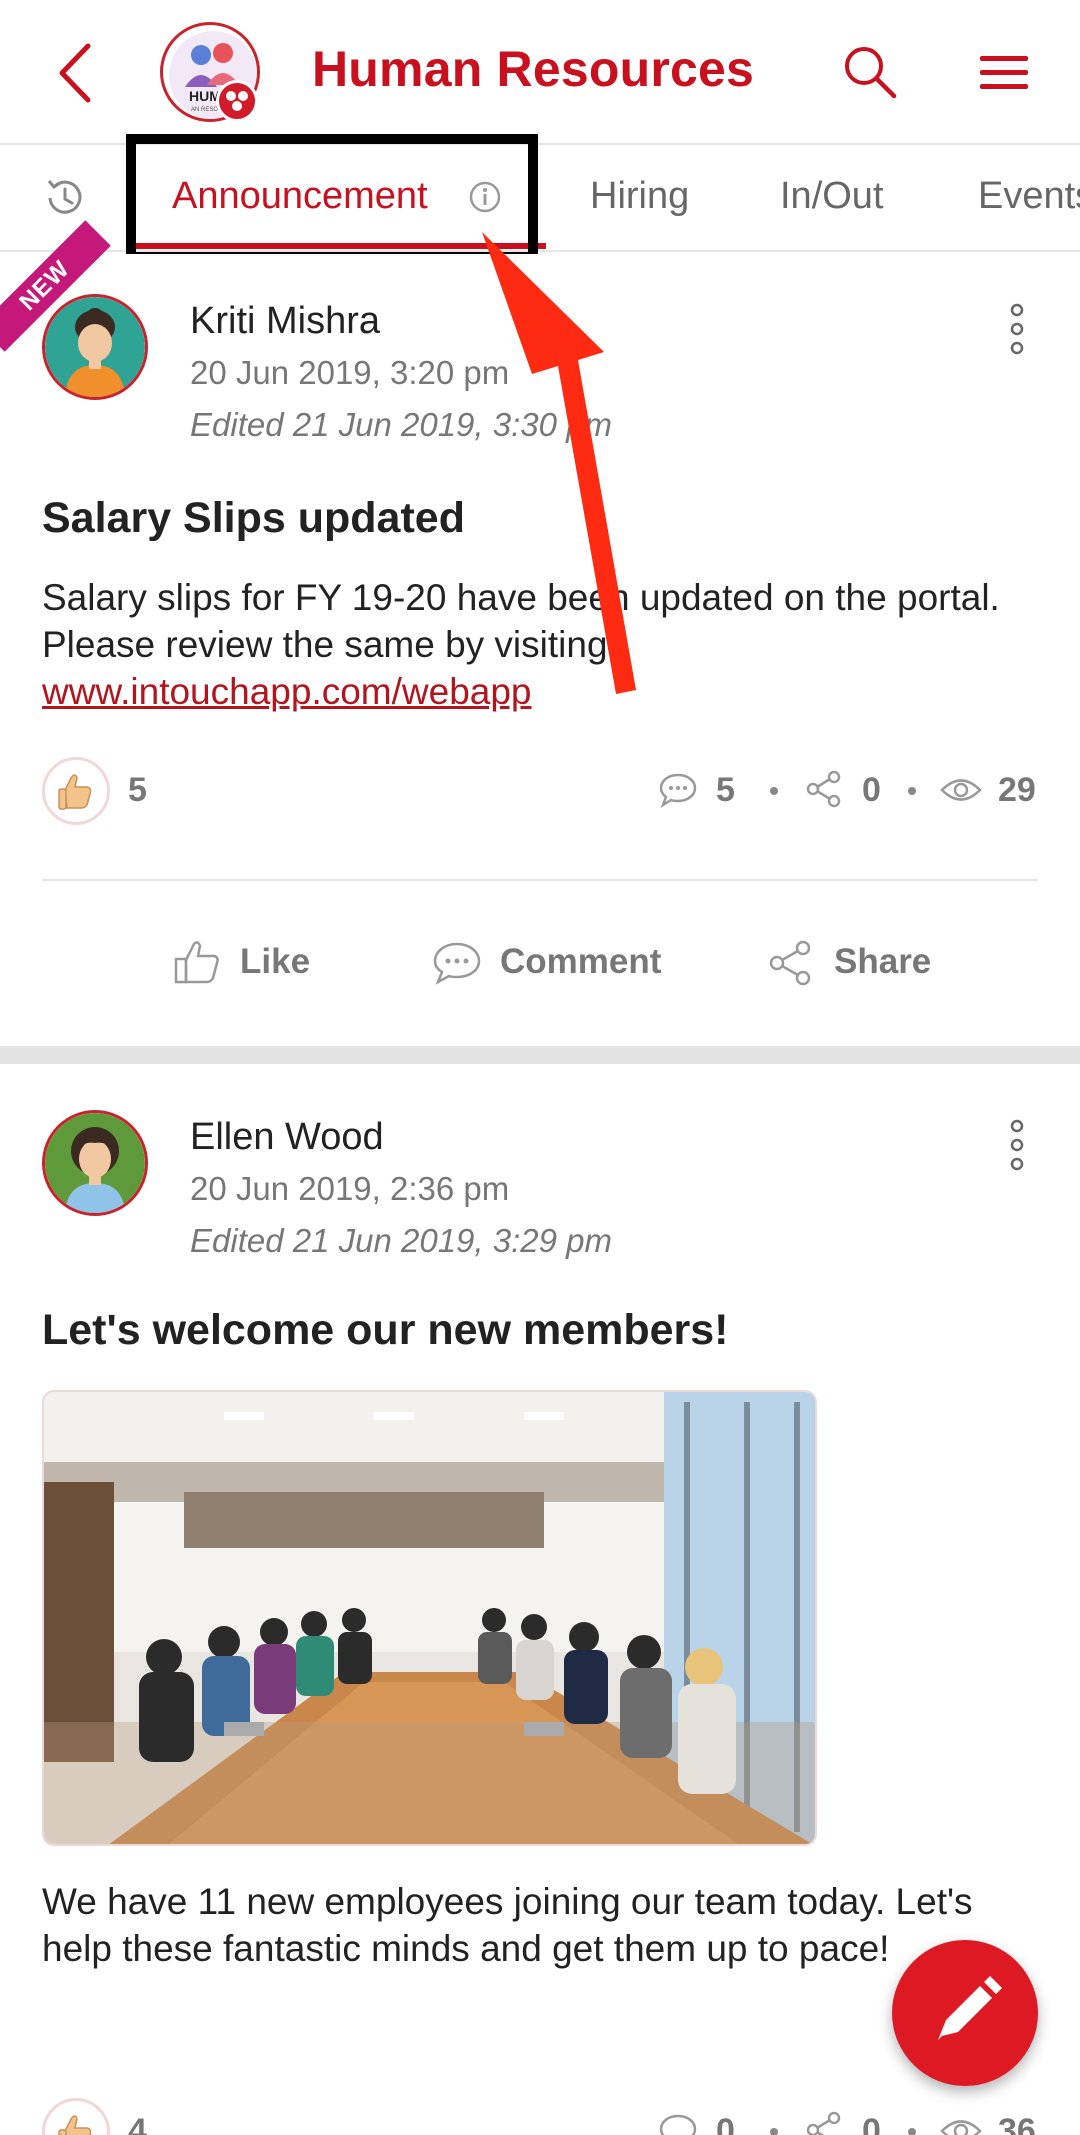 This screenshot has height=2135, width=1080. What do you see at coordinates (137, 790) in the screenshot?
I see `likes-count: 5` at bounding box center [137, 790].